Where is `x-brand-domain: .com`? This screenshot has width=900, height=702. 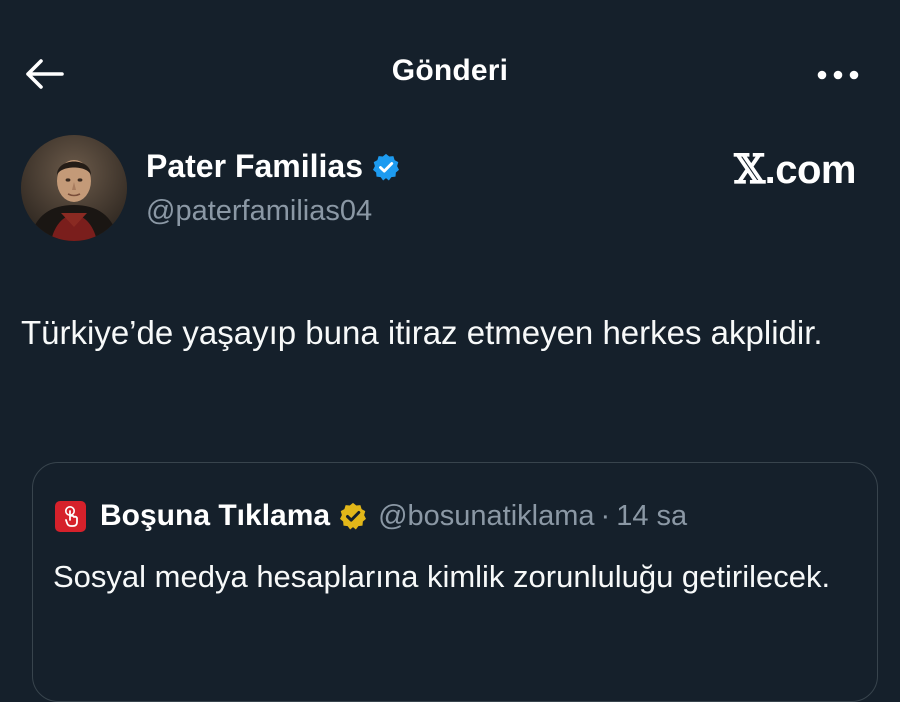
x-brand-domain: .com is located at coordinates (810, 170).